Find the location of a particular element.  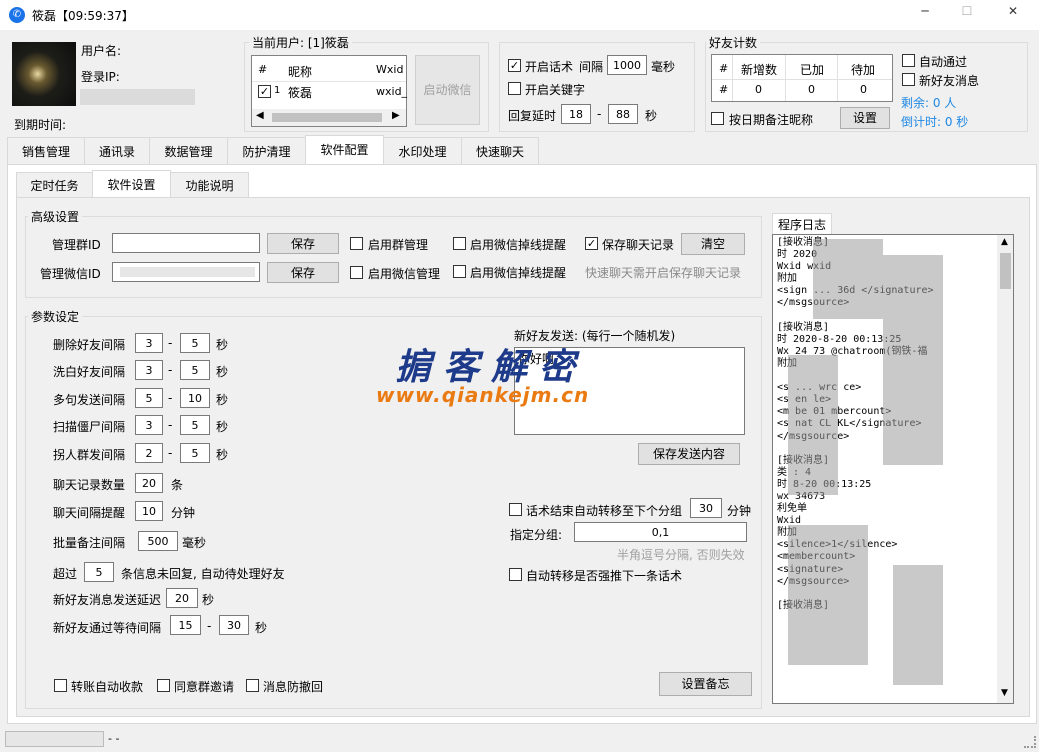

exceed-prefix: 超过 is located at coordinates (65, 574).